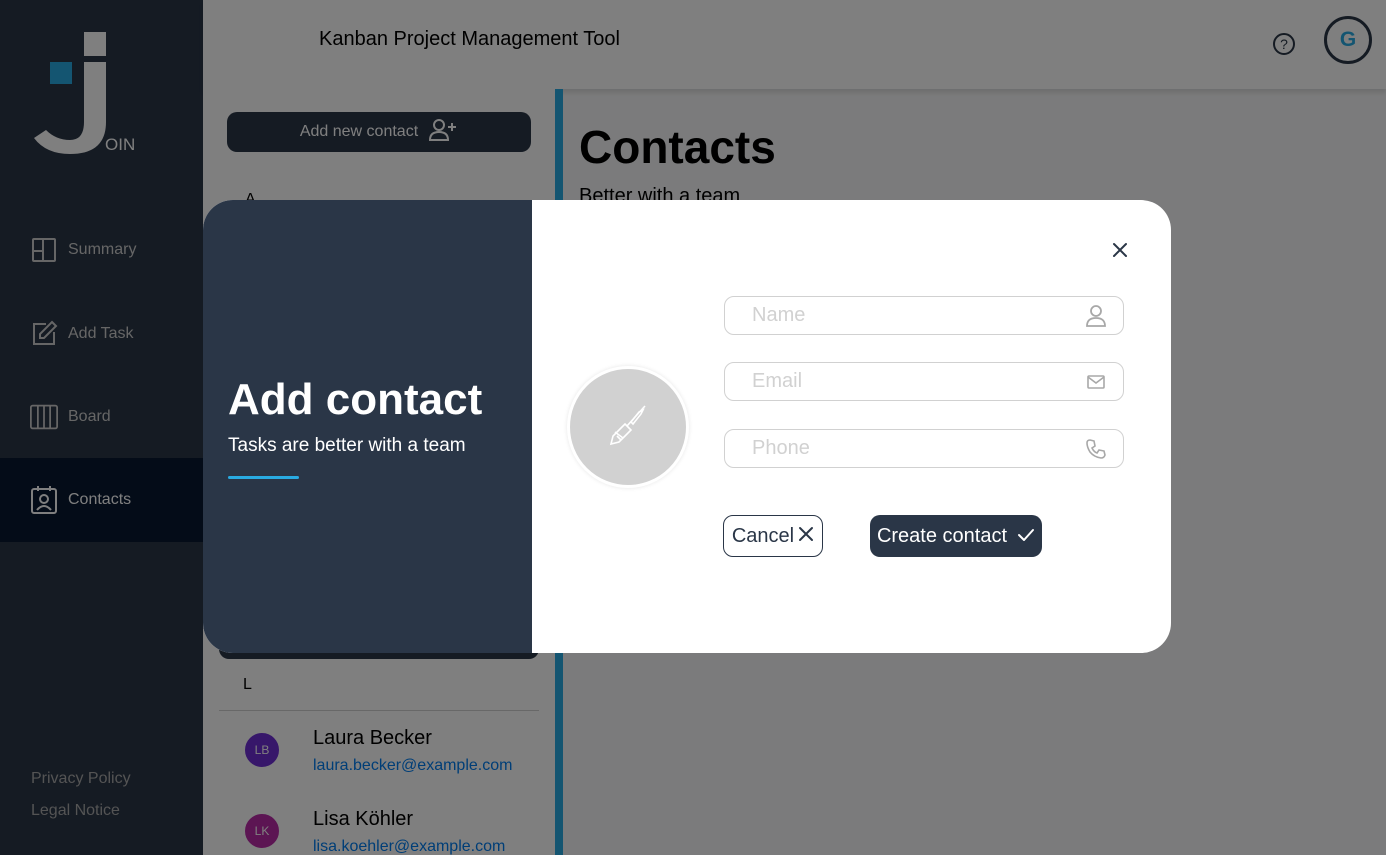  What do you see at coordinates (347, 445) in the screenshot?
I see `modal-subtitle: Tasks are better with a team` at bounding box center [347, 445].